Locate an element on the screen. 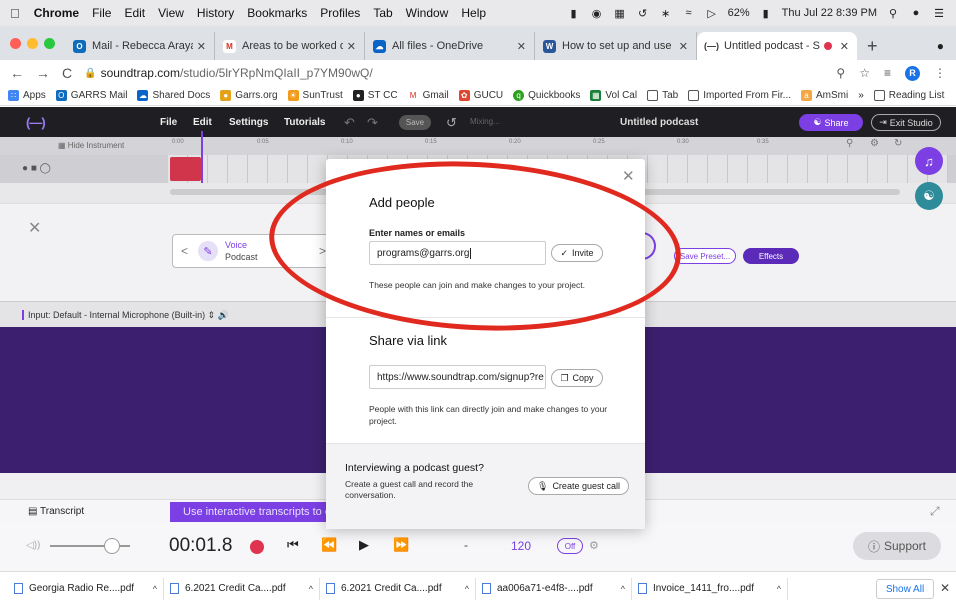  siri-icon: ● is located at coordinates (916, 13).